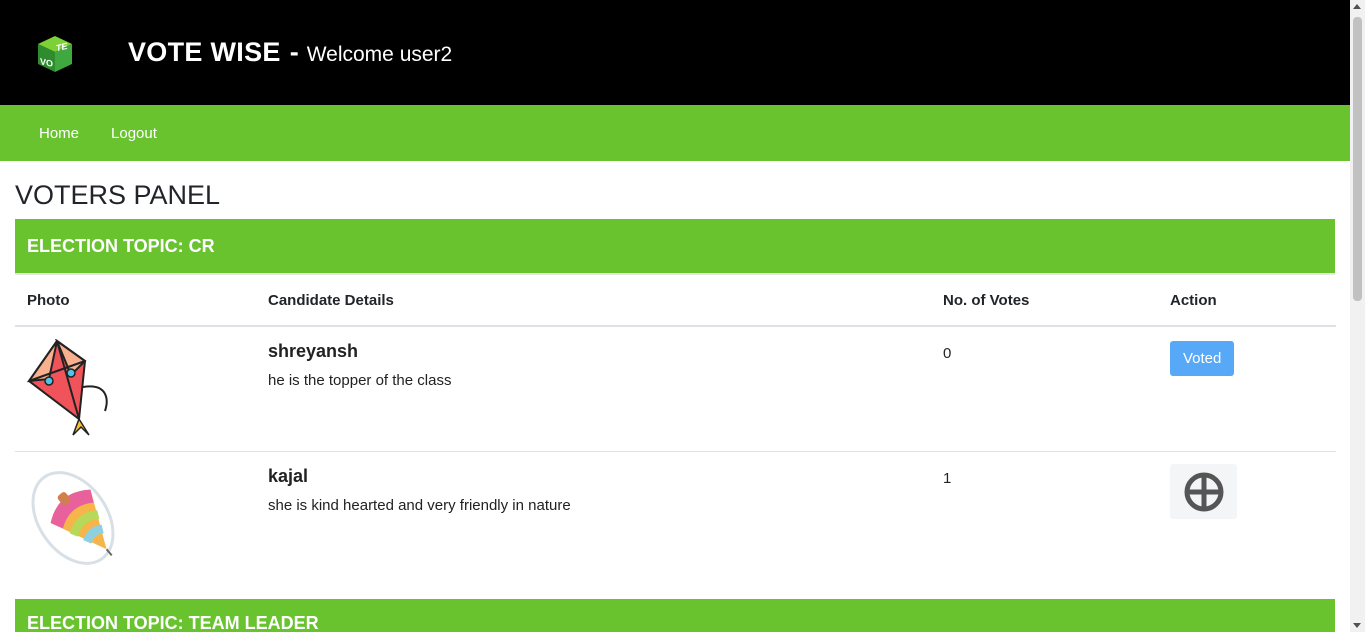 The height and width of the screenshot is (632, 1365). I want to click on vote-count: 1, so click(947, 478).